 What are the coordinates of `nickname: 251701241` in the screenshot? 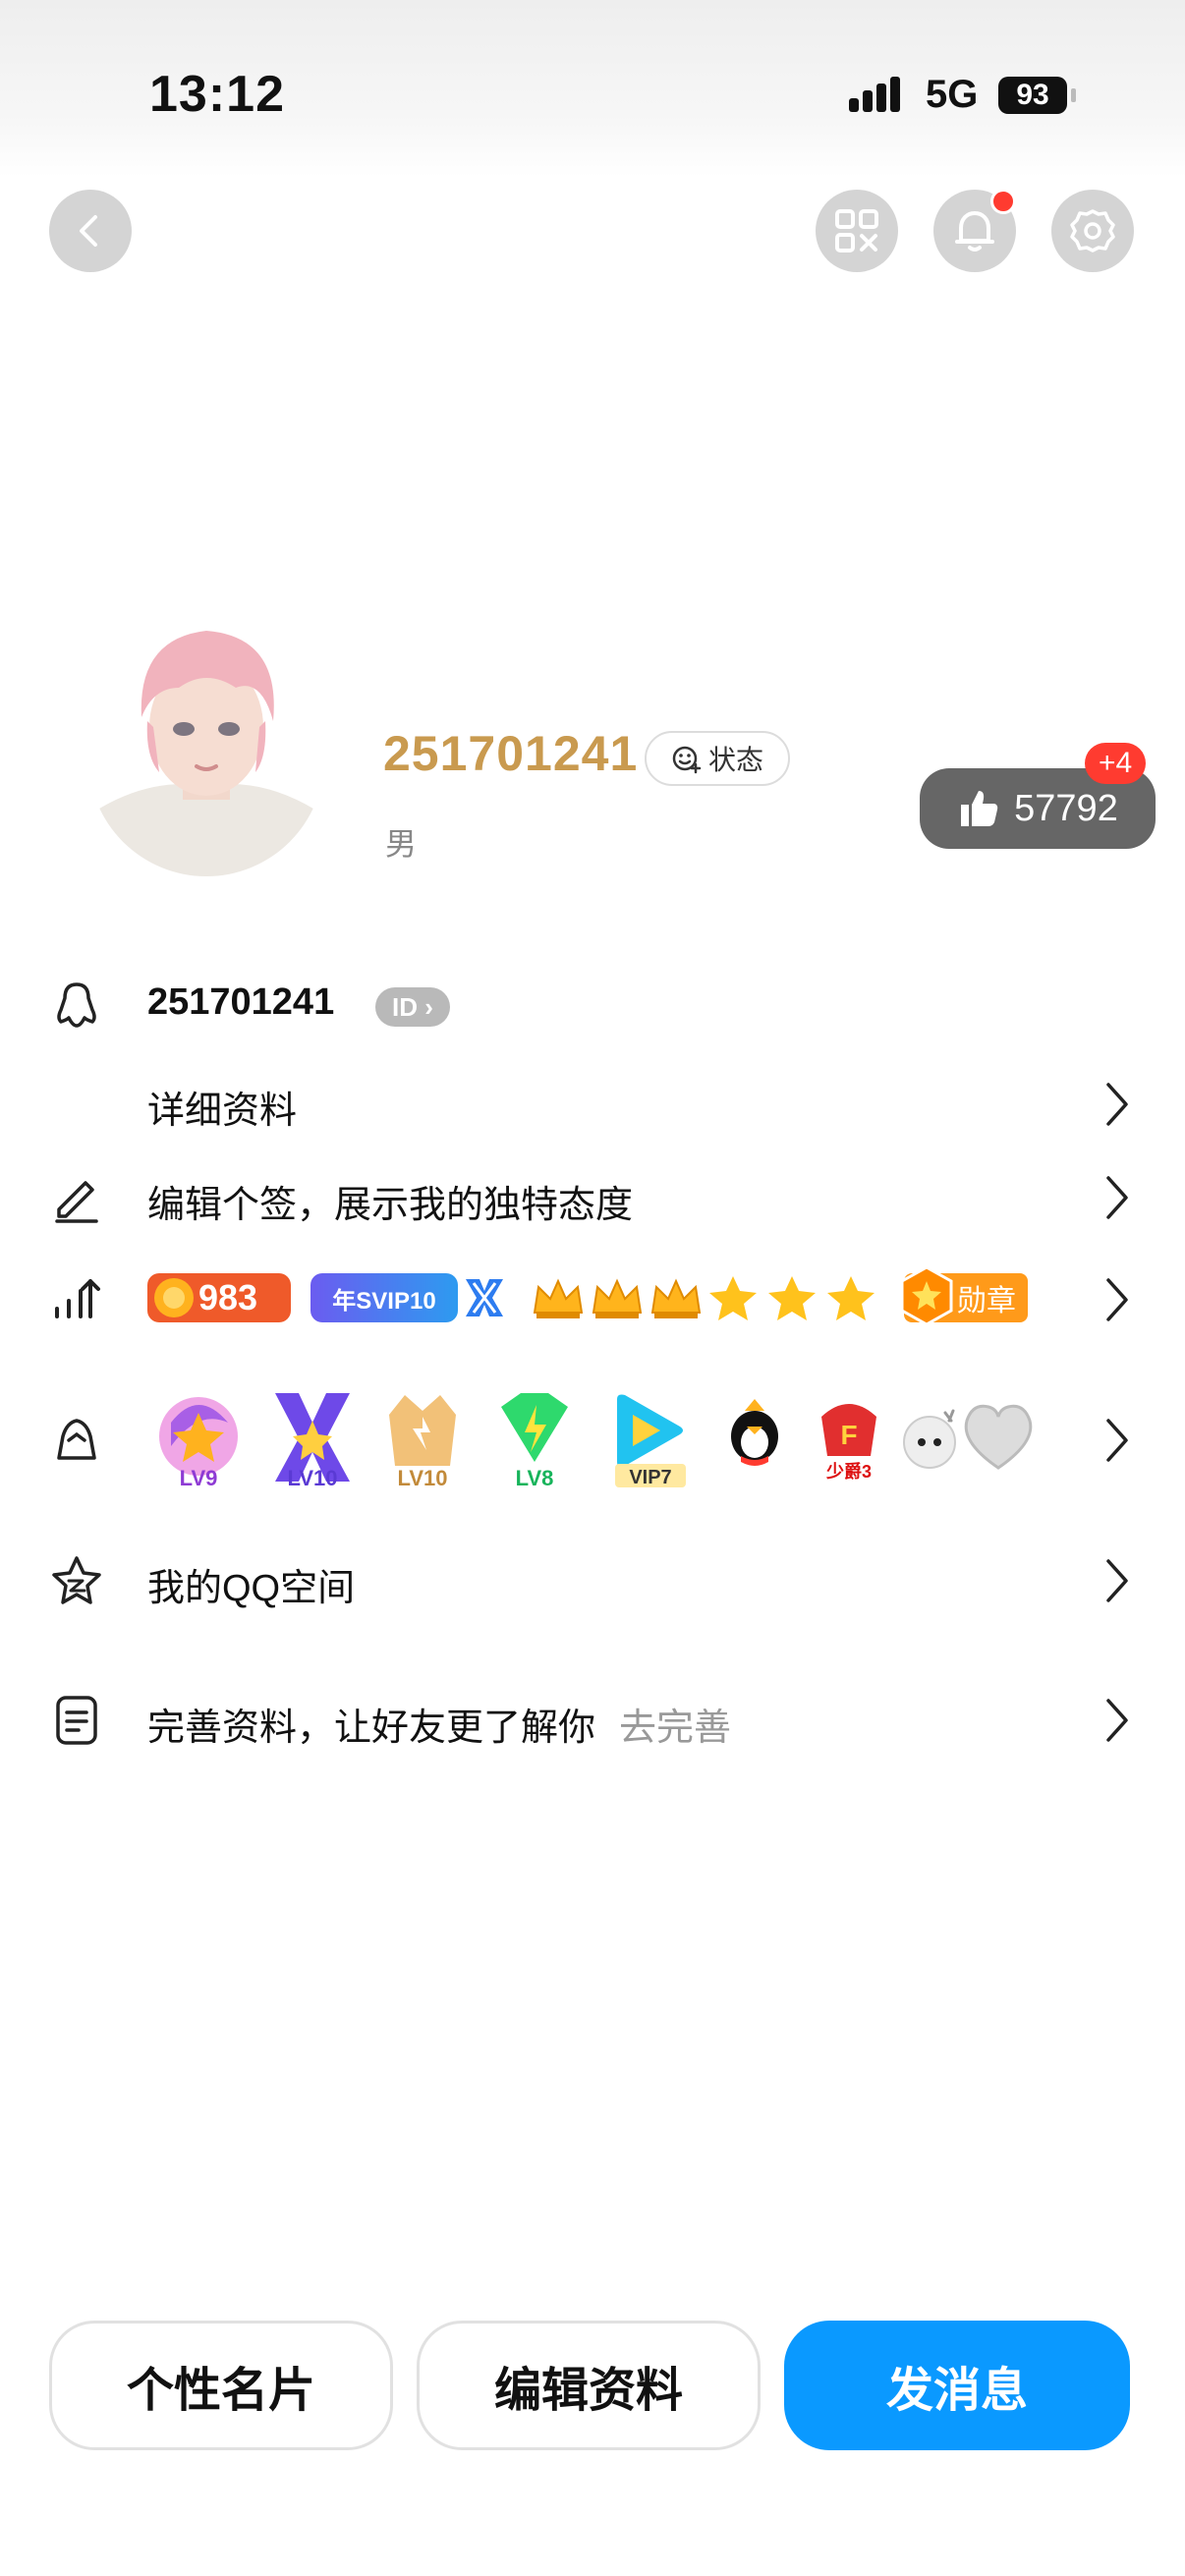 It's located at (511, 753).